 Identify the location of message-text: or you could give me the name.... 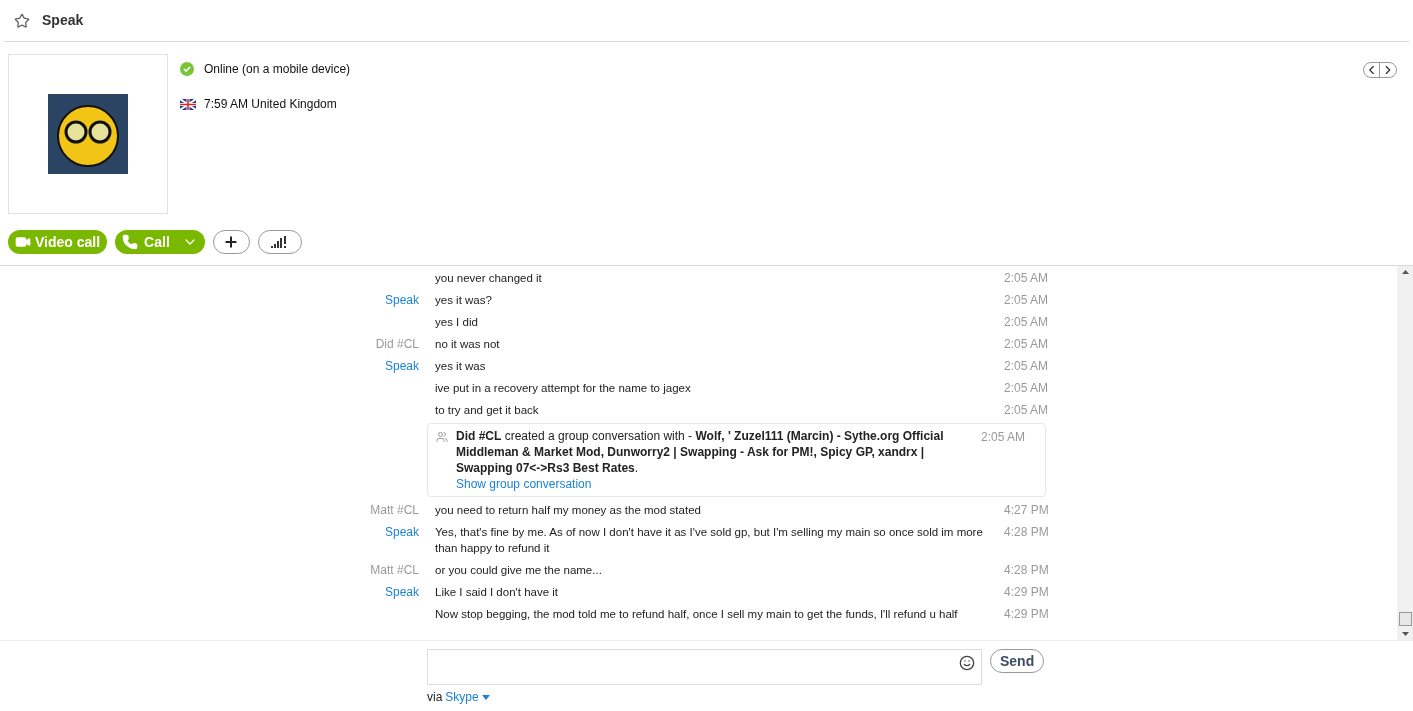
(519, 570).